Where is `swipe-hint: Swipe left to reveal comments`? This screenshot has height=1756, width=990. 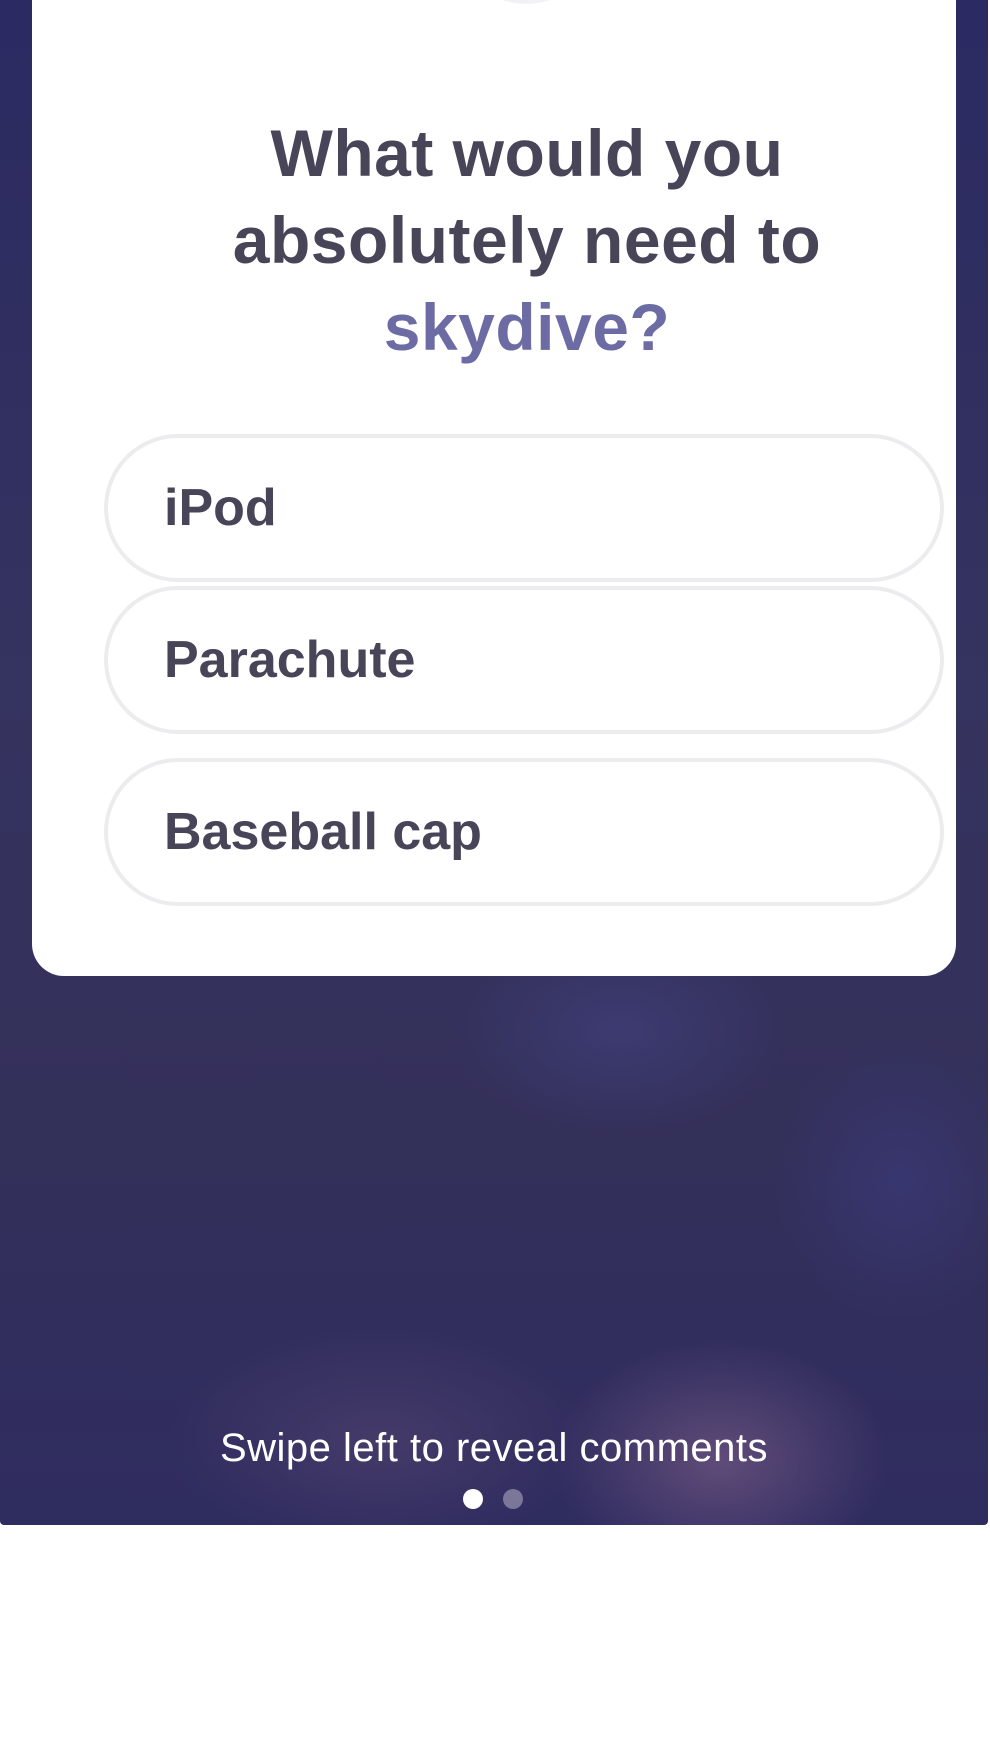 swipe-hint: Swipe left to reveal comments is located at coordinates (494, 1448).